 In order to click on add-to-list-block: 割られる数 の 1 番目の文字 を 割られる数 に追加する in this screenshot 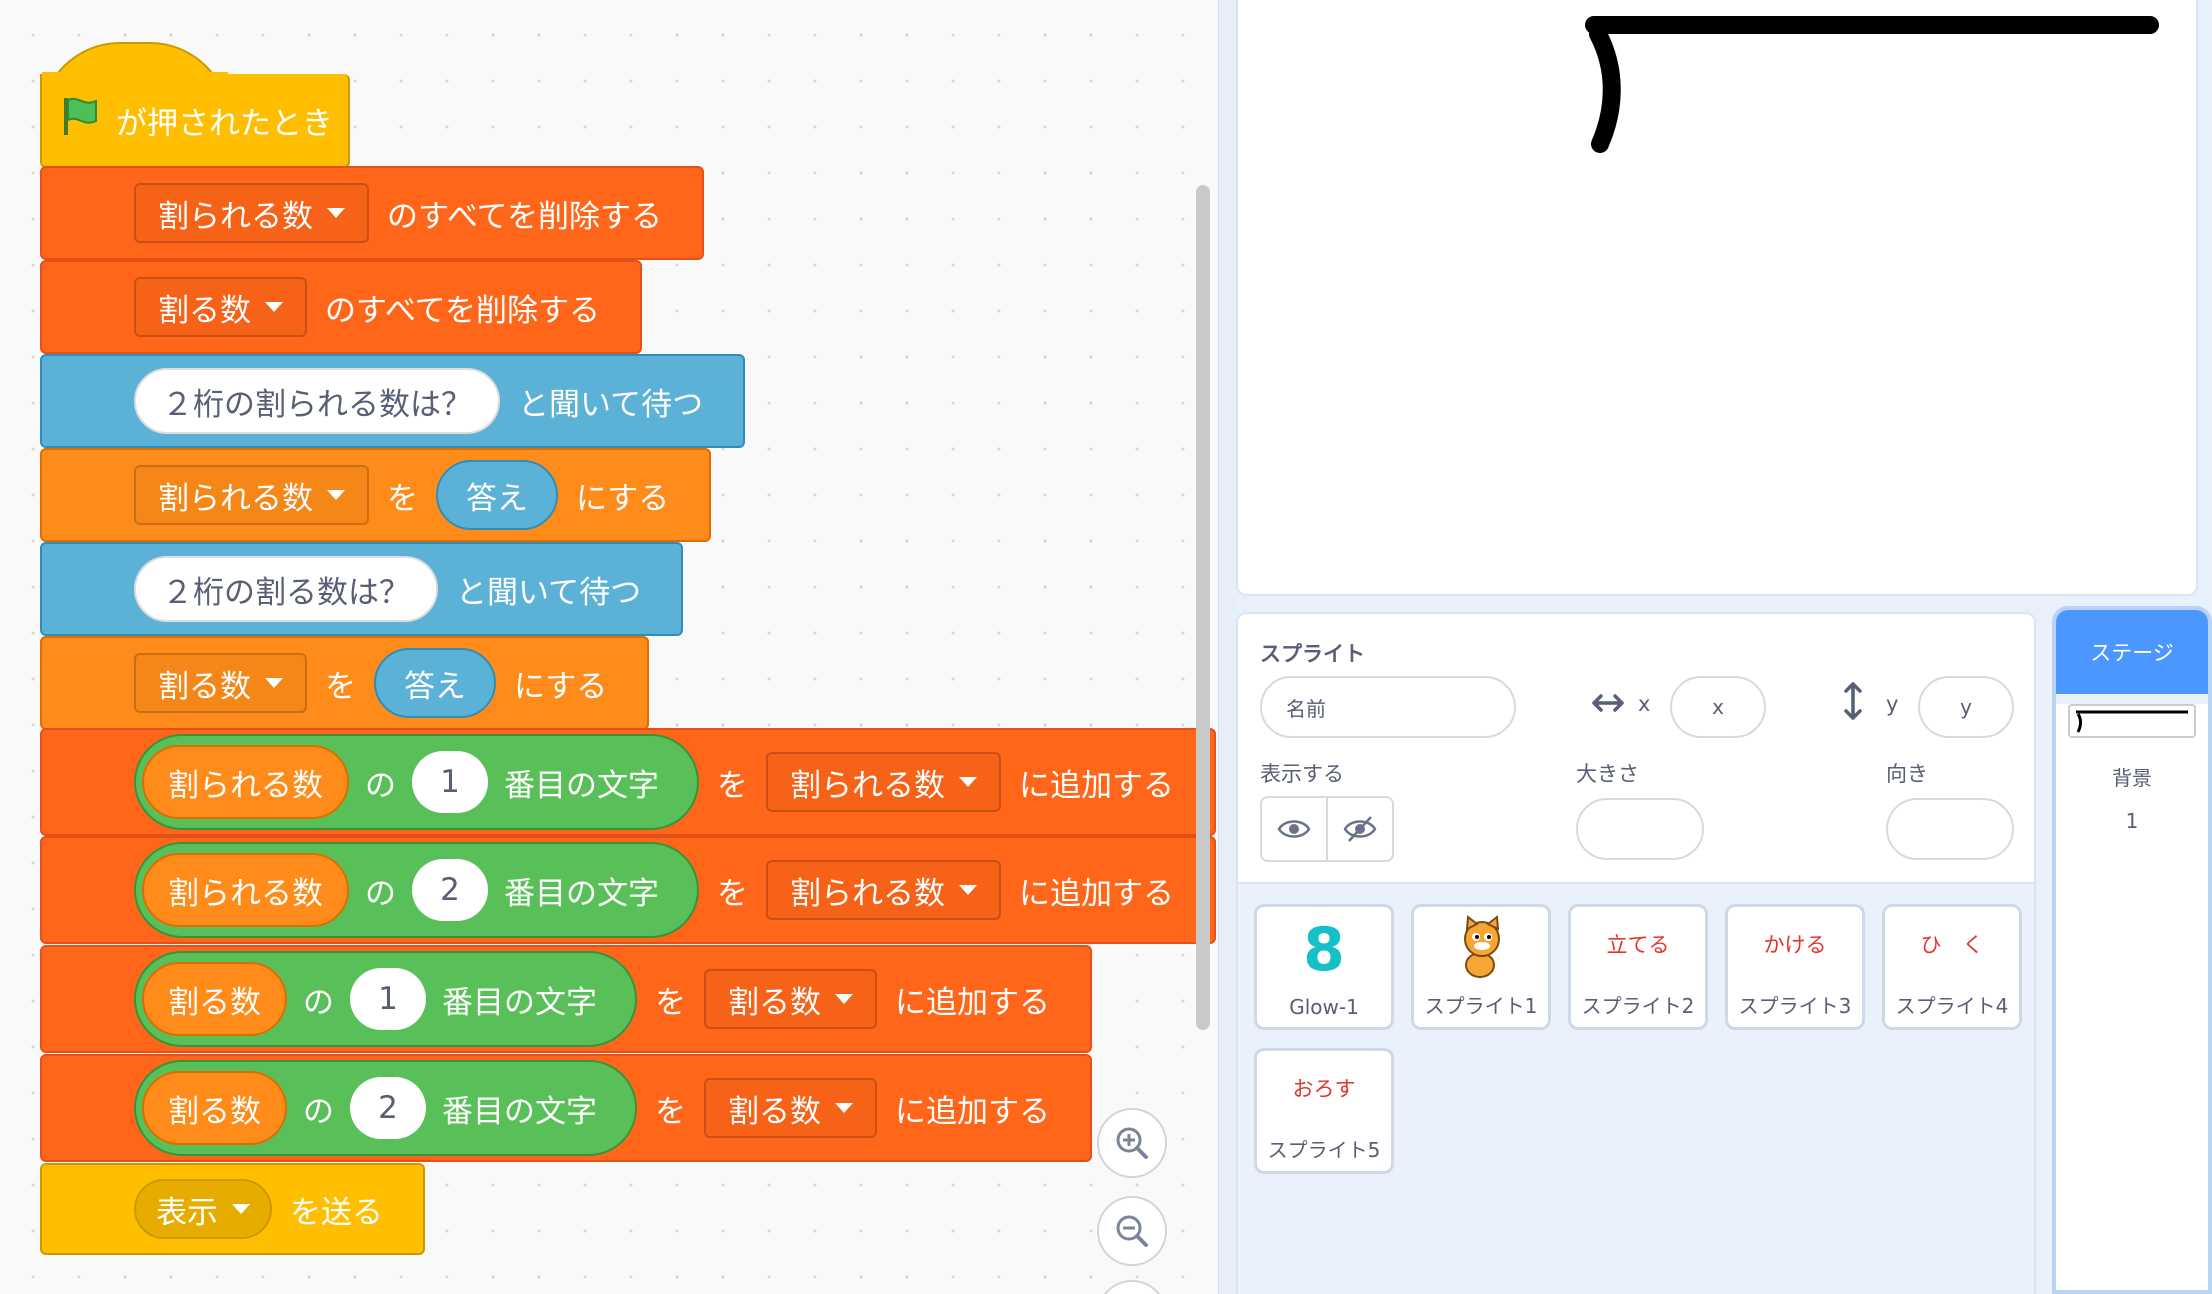, I will do `click(628, 782)`.